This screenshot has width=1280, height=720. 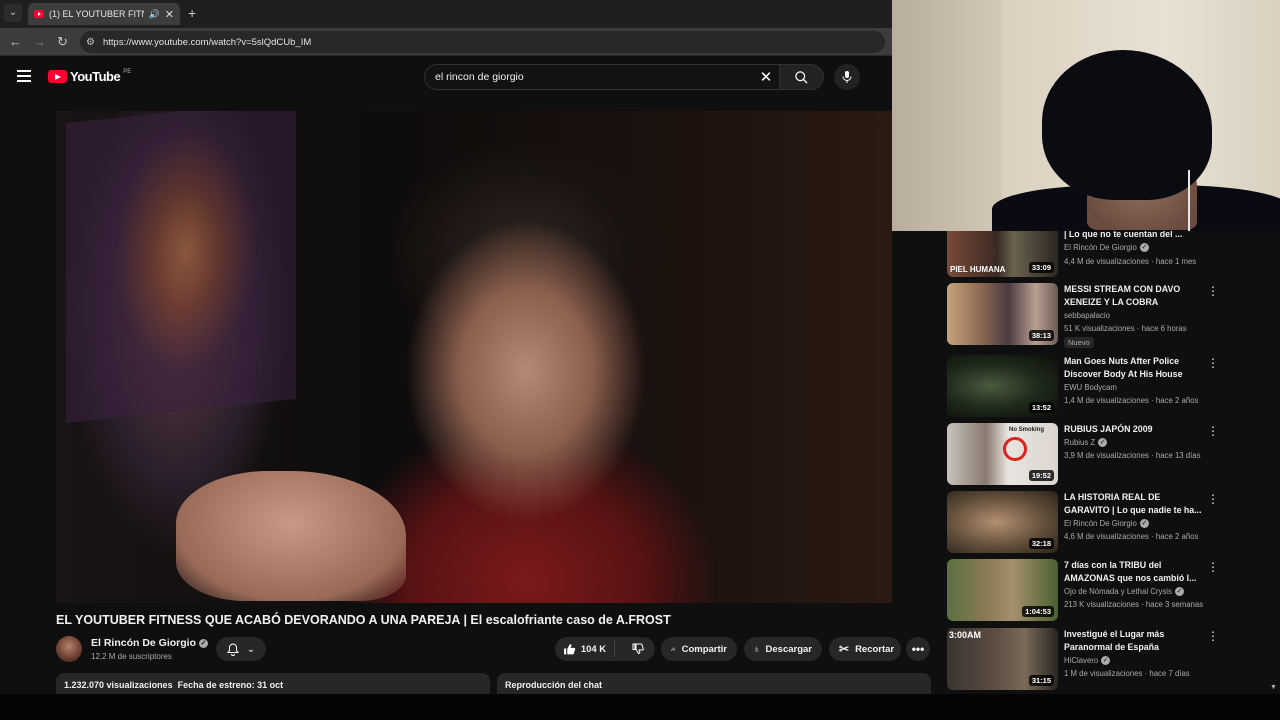 I want to click on country-code: PE, so click(x=127, y=71).